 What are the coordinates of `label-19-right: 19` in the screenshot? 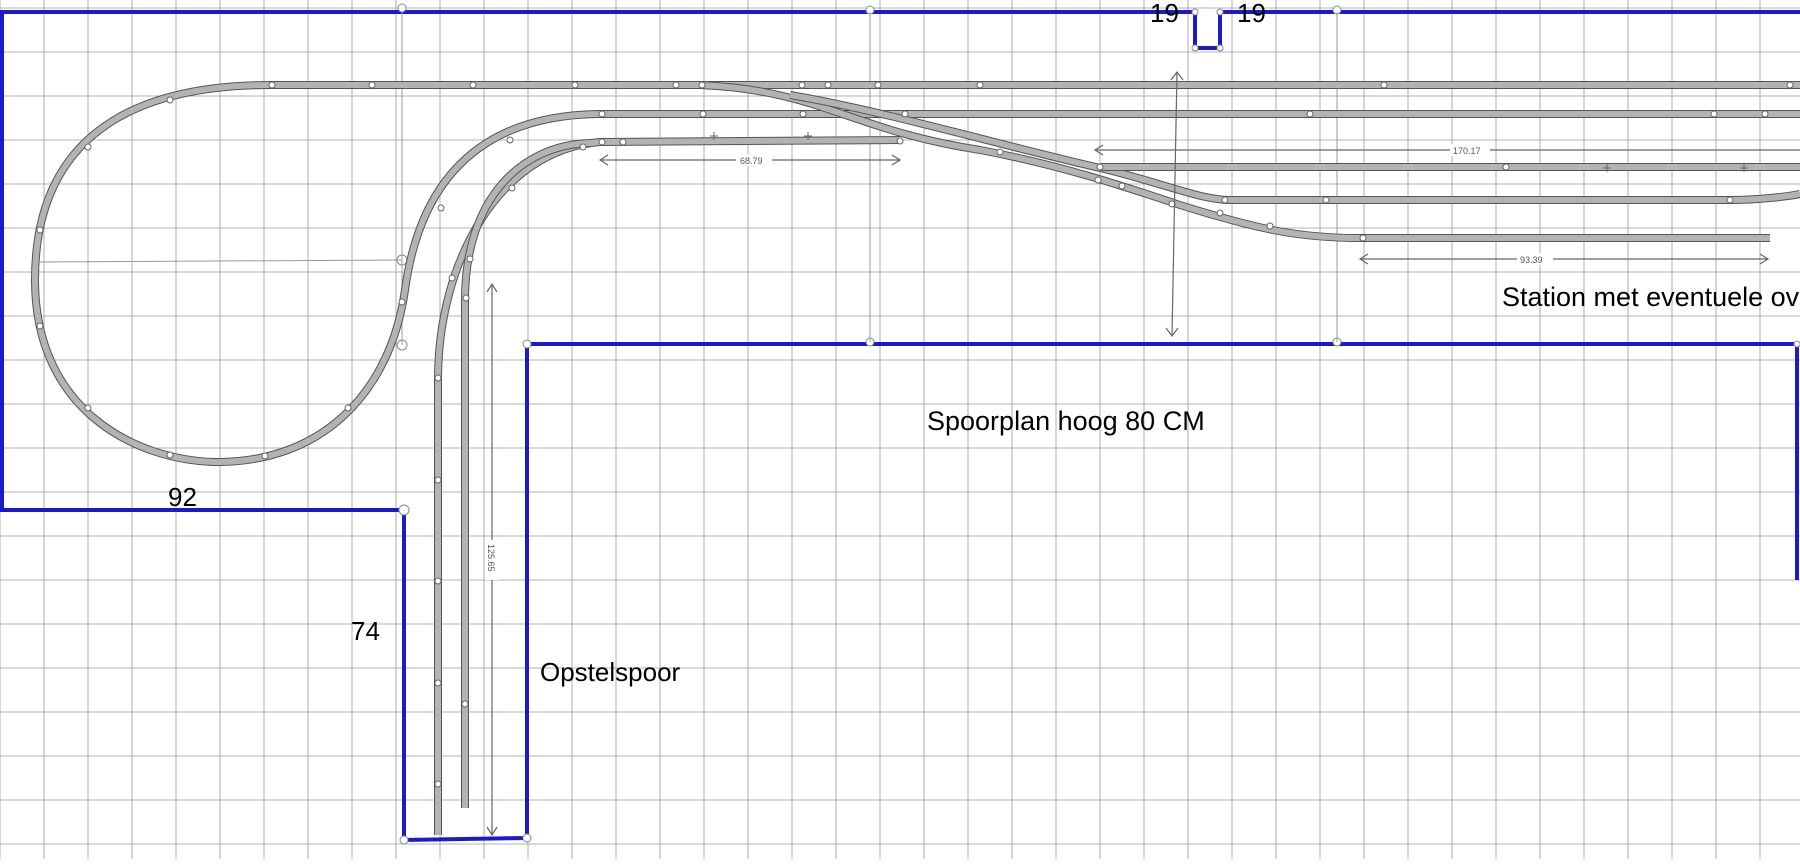 It's located at (1251, 14).